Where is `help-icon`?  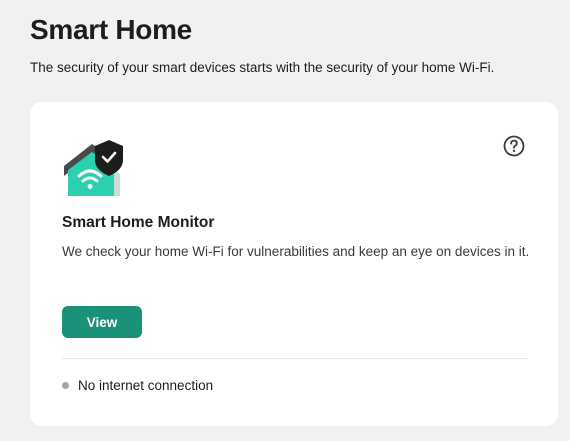
help-icon is located at coordinates (514, 146).